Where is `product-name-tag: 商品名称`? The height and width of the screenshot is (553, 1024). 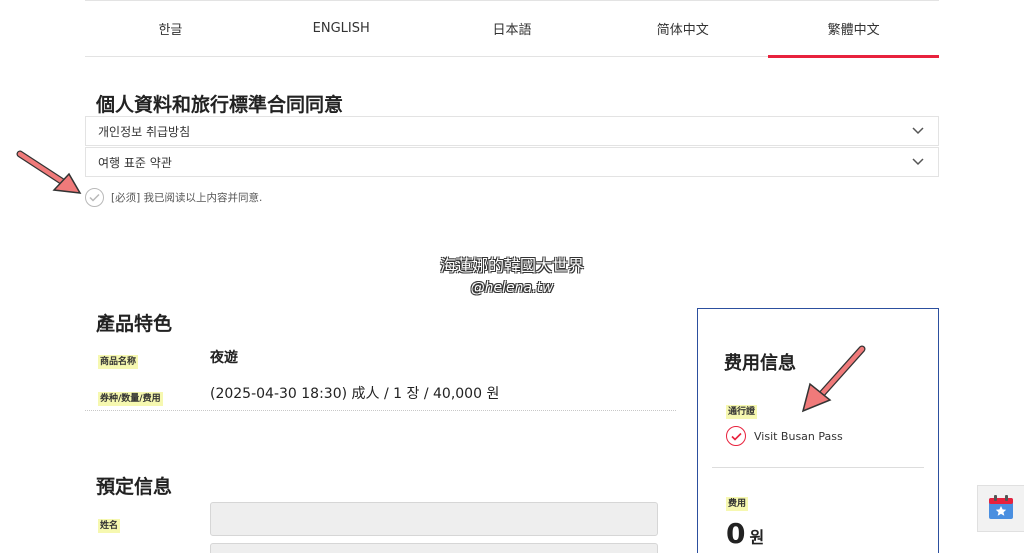 product-name-tag: 商品名称 is located at coordinates (118, 362).